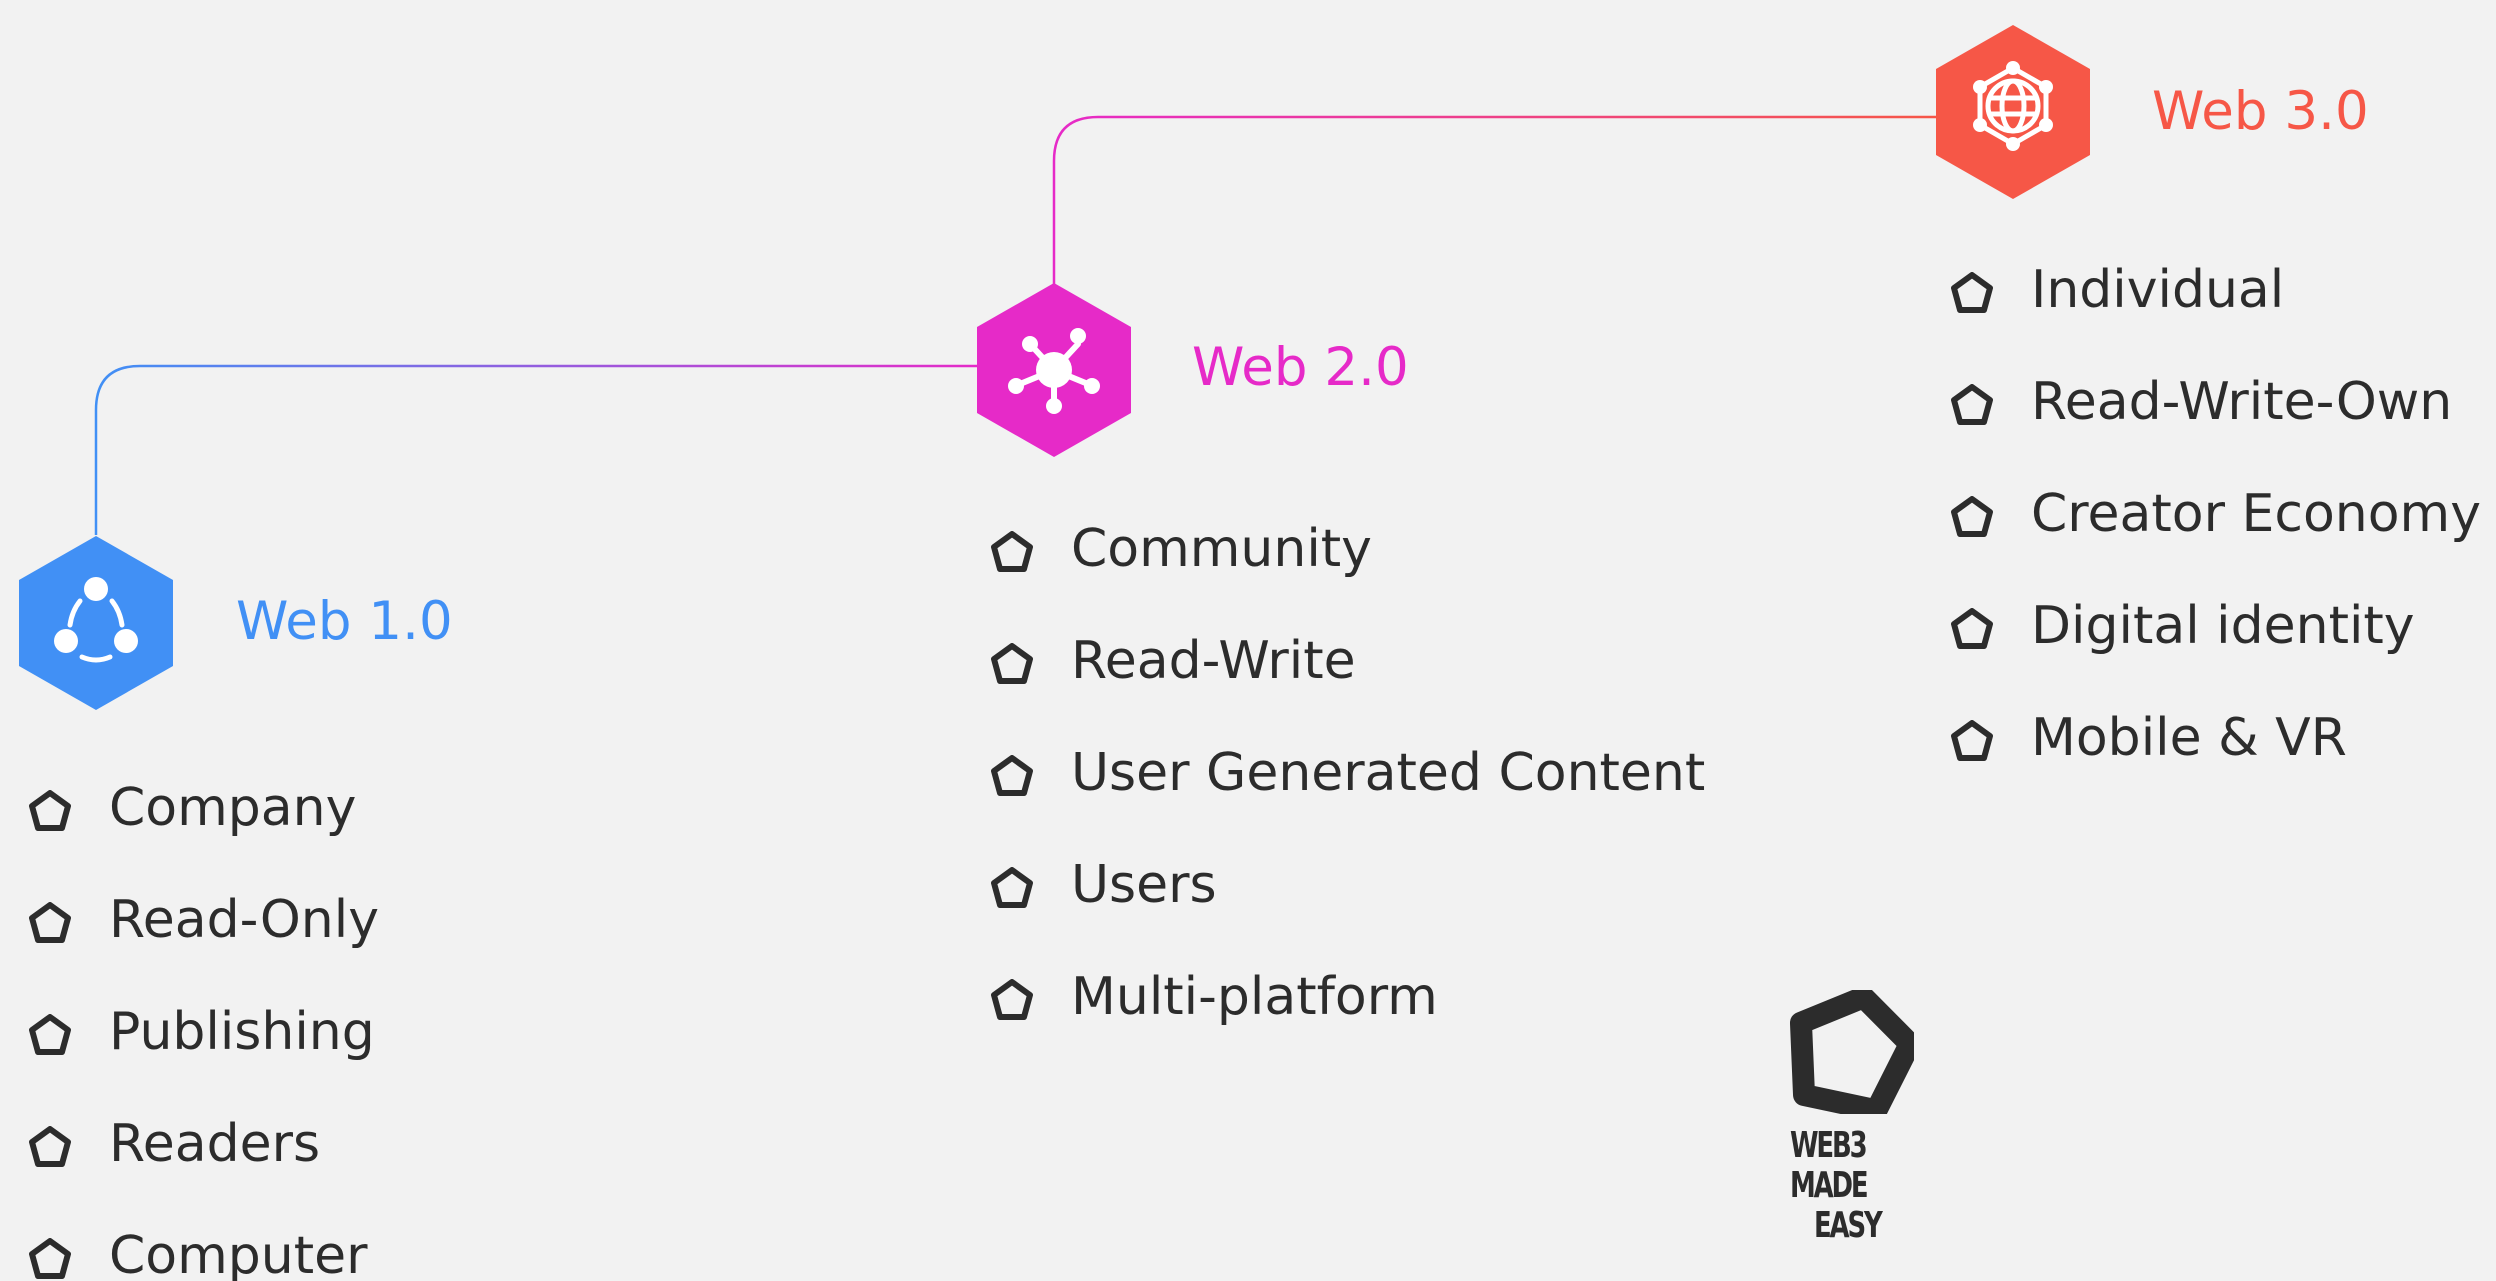 Image resolution: width=2496 pixels, height=1281 pixels. What do you see at coordinates (1054, 370) in the screenshot?
I see `web2-hexagon` at bounding box center [1054, 370].